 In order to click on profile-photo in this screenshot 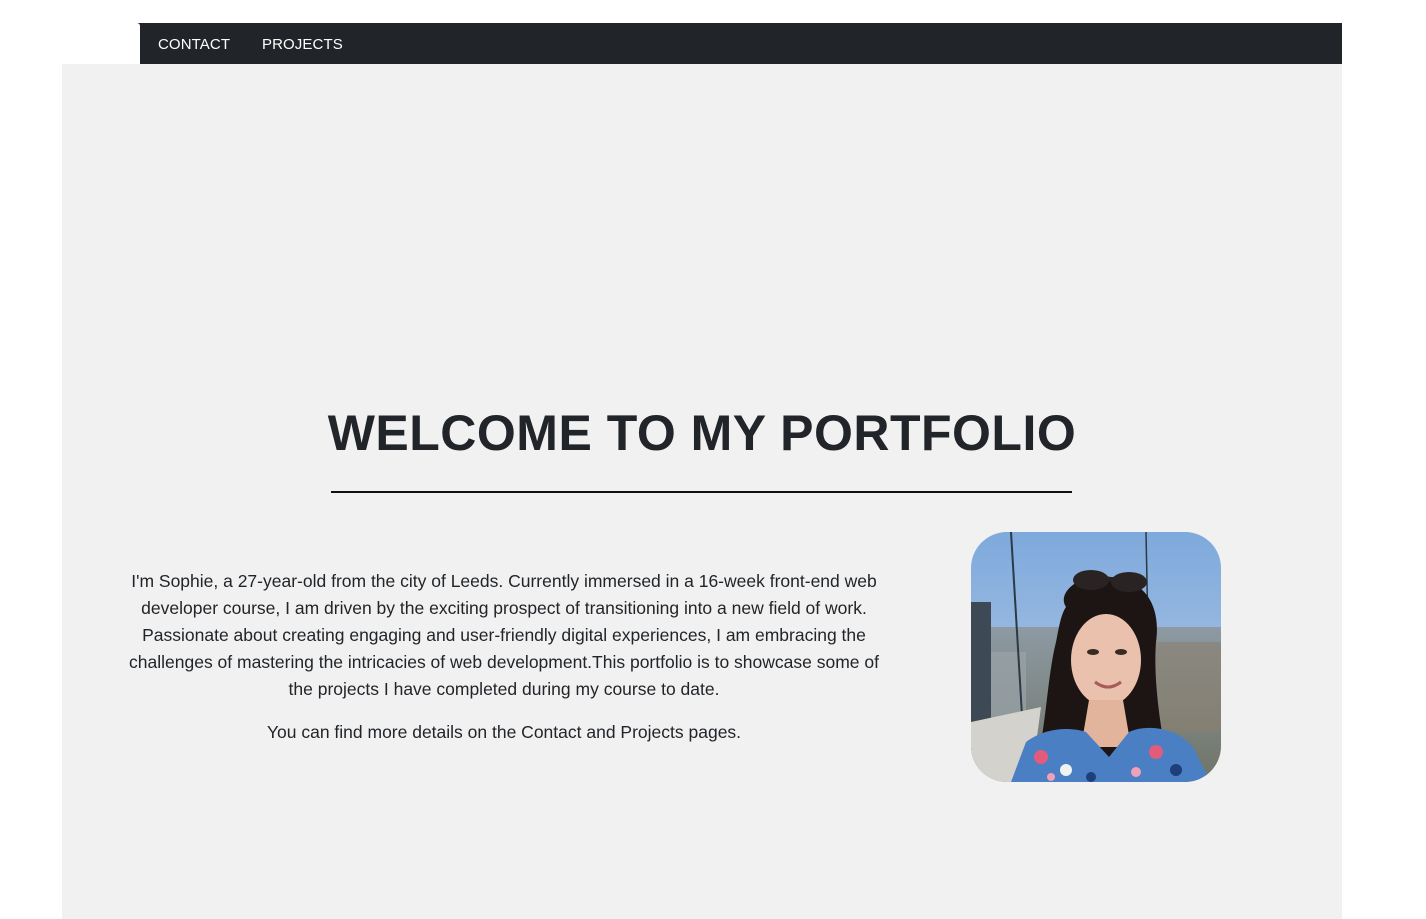, I will do `click(1096, 657)`.